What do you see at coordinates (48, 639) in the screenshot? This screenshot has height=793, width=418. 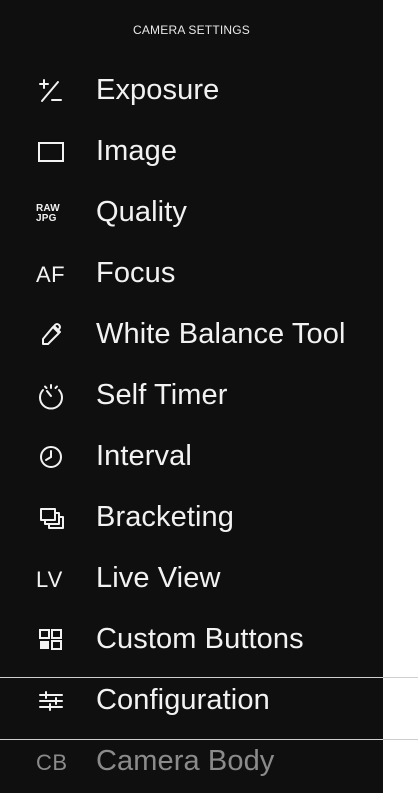 I see `custom-buttons-icon` at bounding box center [48, 639].